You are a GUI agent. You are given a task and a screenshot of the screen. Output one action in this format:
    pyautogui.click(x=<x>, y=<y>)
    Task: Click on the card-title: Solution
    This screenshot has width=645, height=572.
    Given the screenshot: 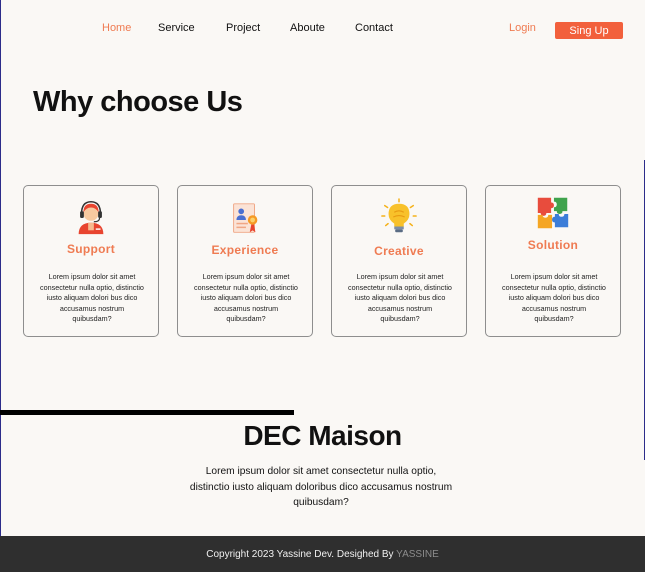 What is the action you would take?
    pyautogui.click(x=553, y=245)
    